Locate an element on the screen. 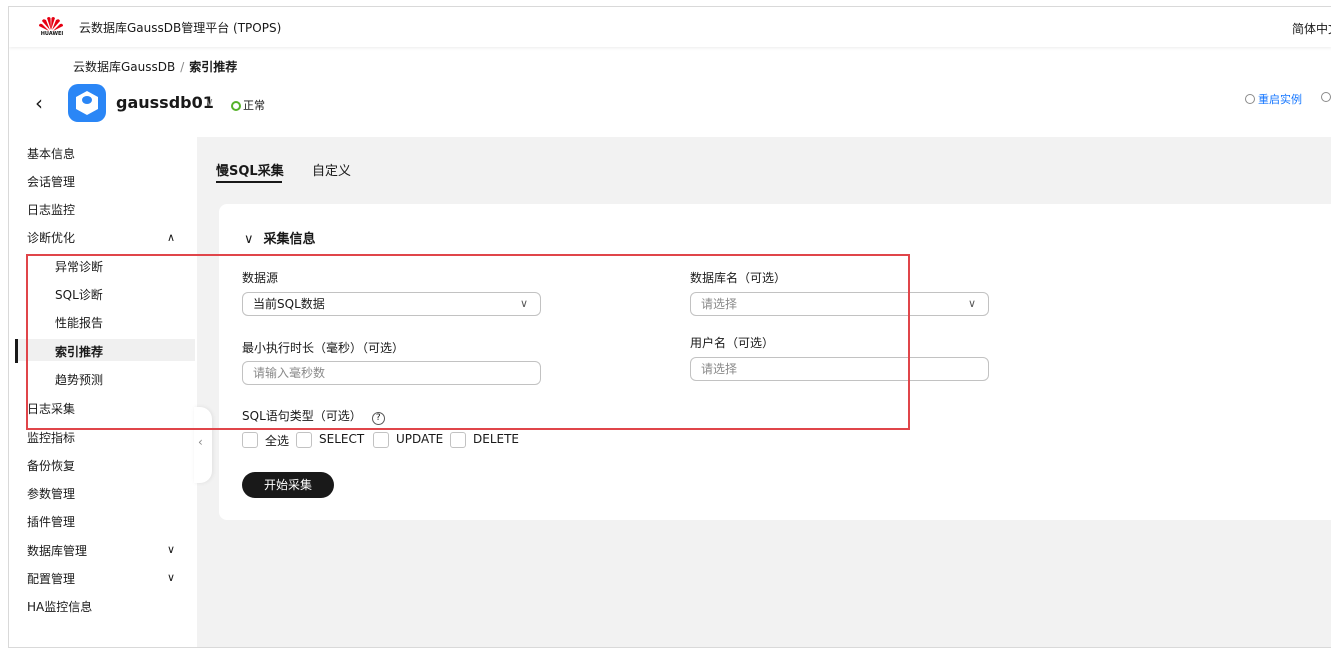  sidebar-item-log-monitoring: 日志监控 is located at coordinates (51, 209).